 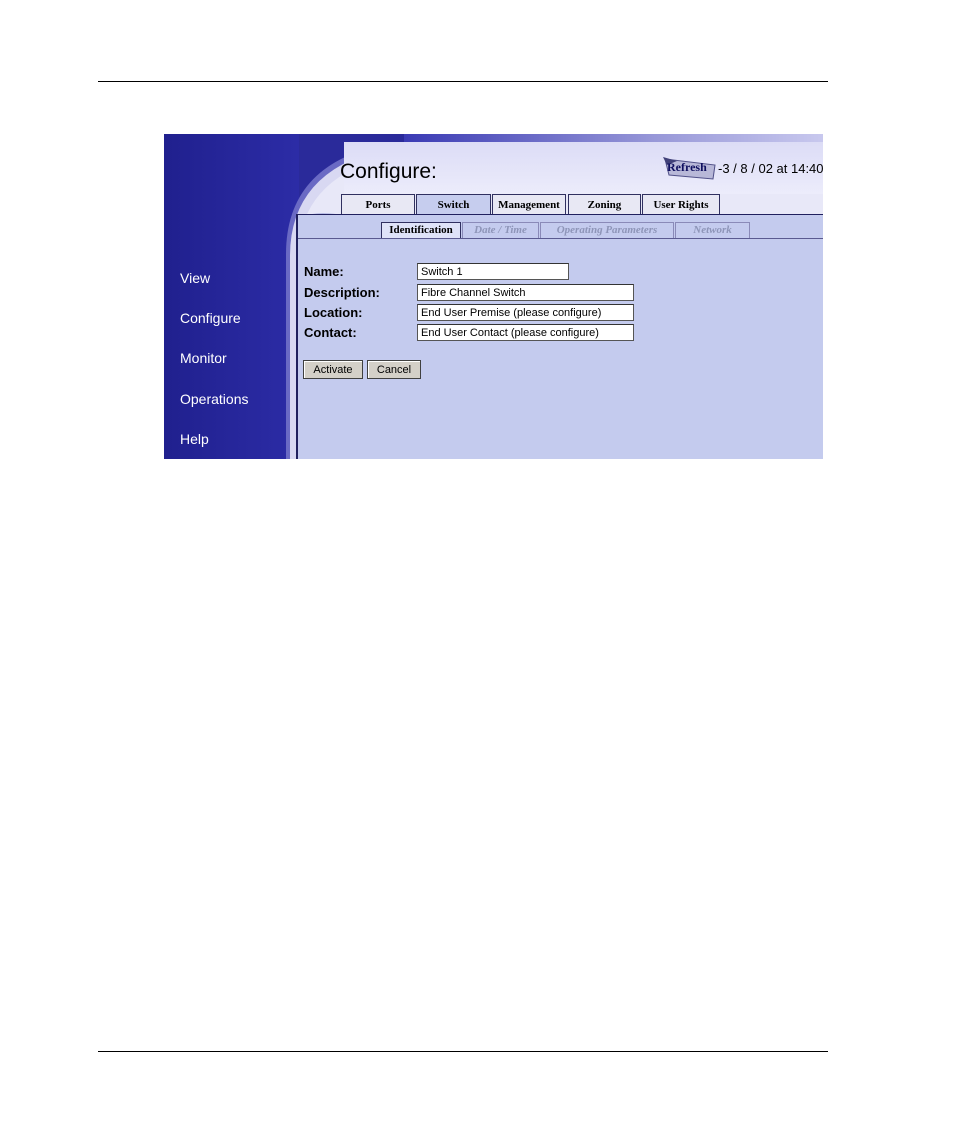 What do you see at coordinates (712, 230) in the screenshot?
I see `subtab-network: Network` at bounding box center [712, 230].